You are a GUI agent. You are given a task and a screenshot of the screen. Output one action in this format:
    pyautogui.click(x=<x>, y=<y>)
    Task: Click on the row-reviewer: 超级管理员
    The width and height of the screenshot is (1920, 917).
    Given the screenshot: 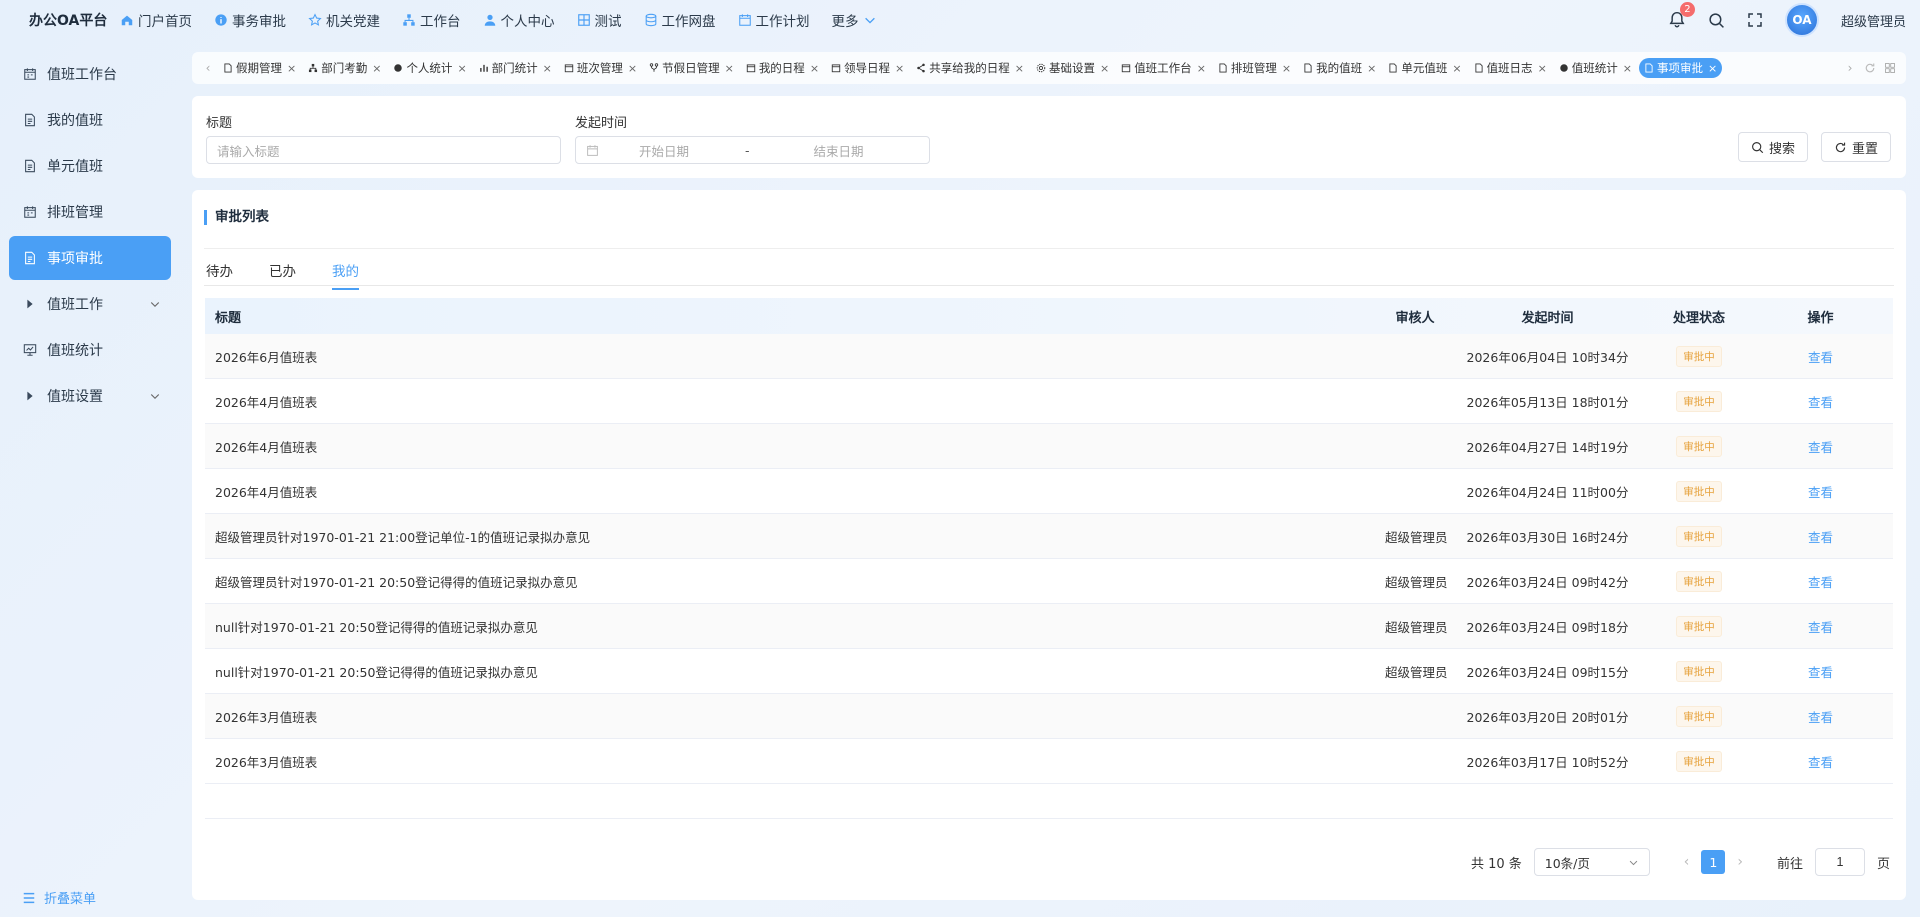 What is the action you would take?
    pyautogui.click(x=1416, y=672)
    